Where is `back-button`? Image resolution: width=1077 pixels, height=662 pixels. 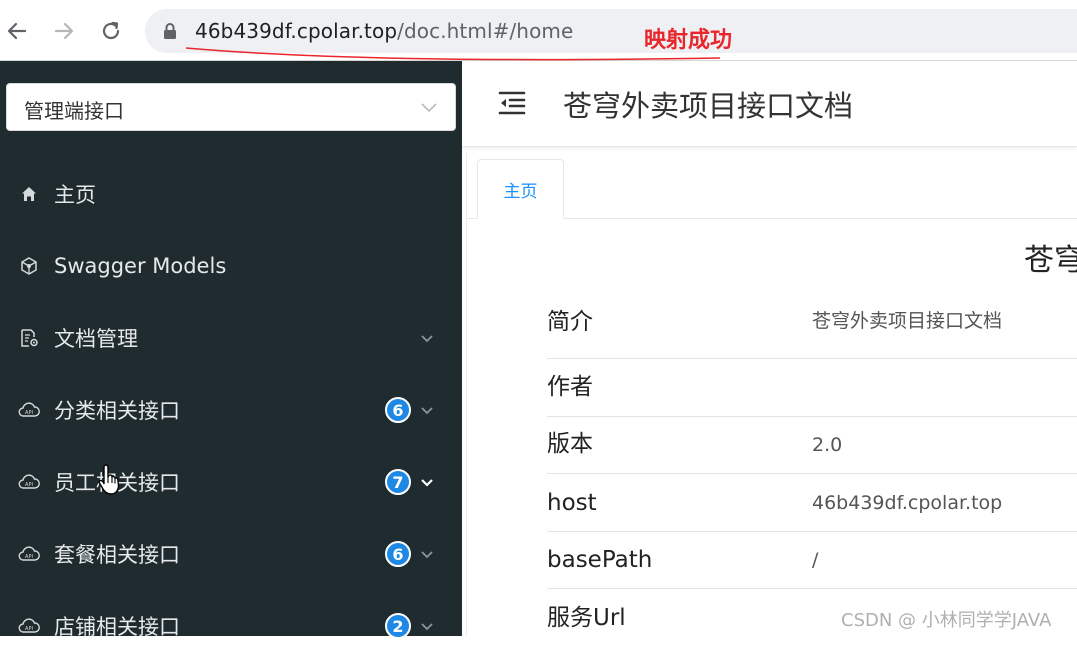 back-button is located at coordinates (17, 31).